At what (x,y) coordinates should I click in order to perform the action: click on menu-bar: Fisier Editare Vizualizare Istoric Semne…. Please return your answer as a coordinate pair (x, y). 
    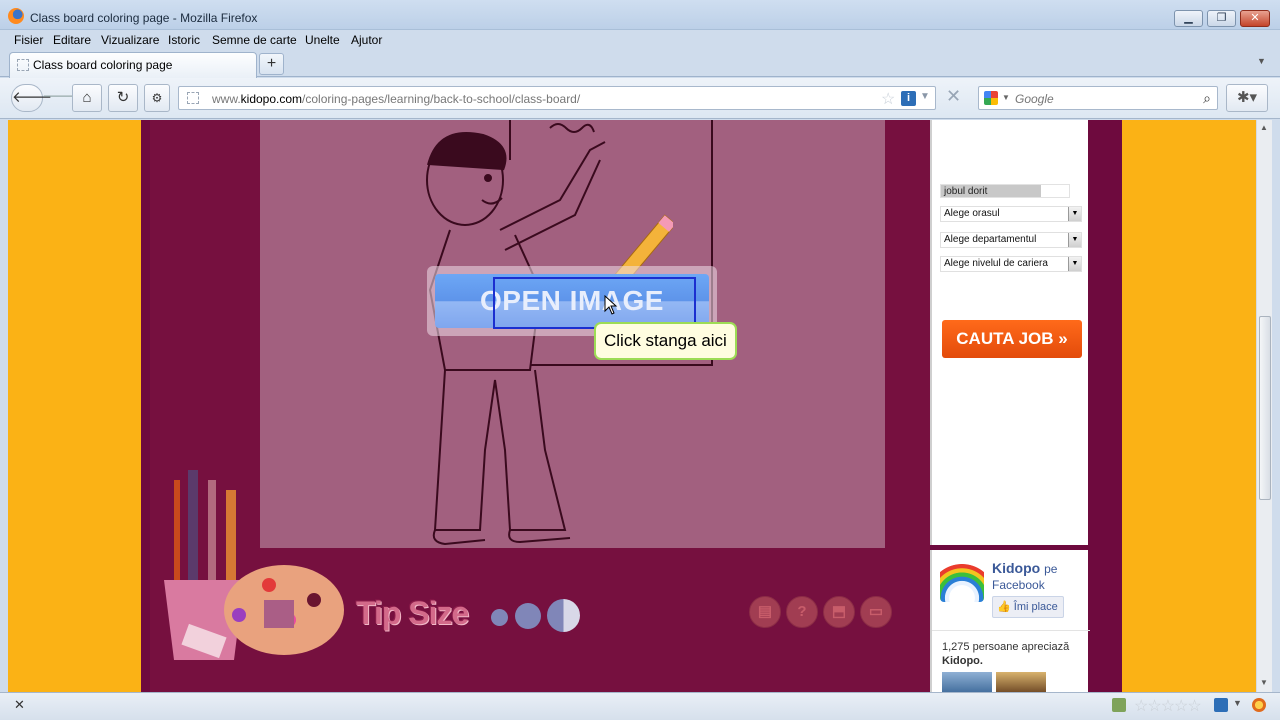
    Looking at the image, I should click on (640, 40).